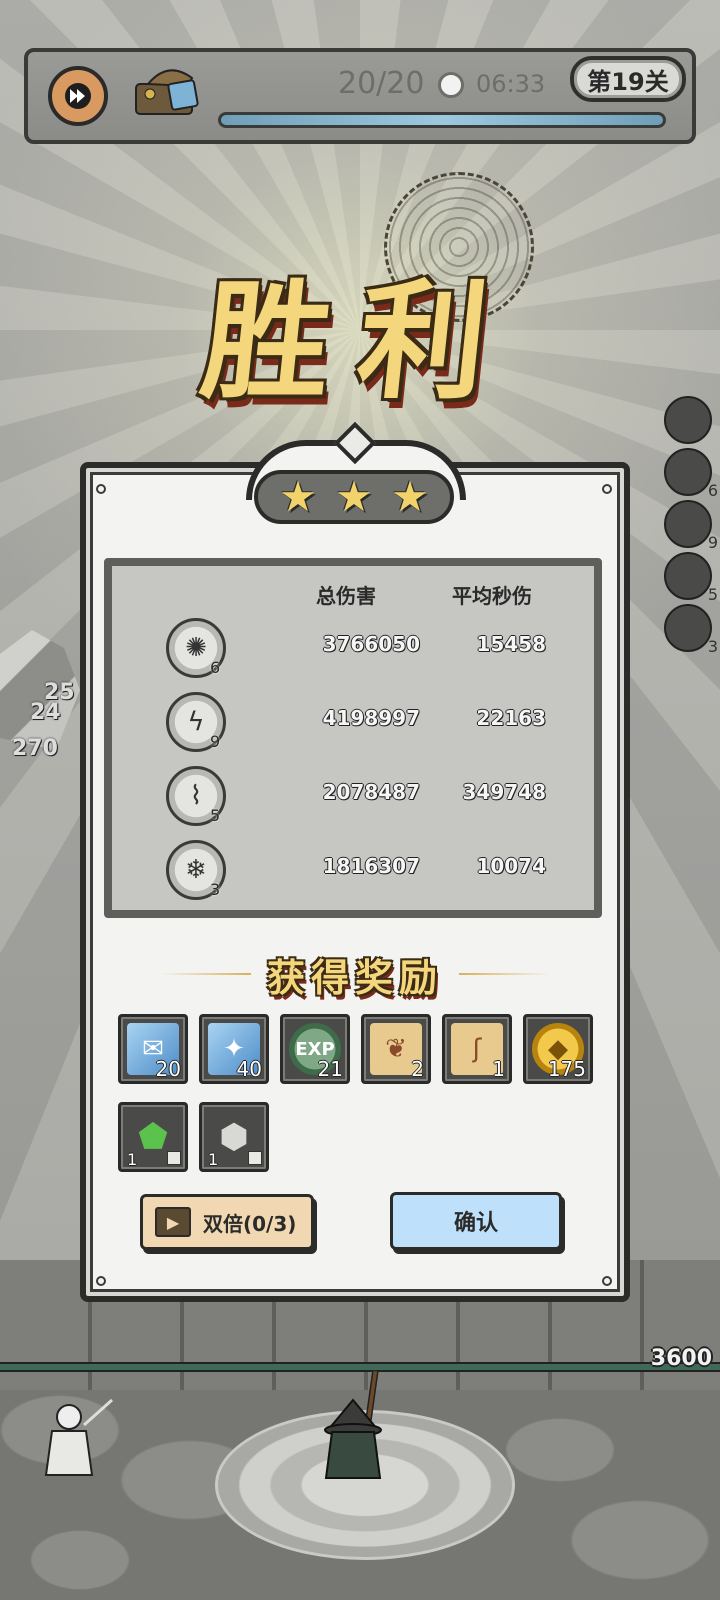 The image size is (720, 1600). I want to click on reward-count: 175, so click(566, 1069).